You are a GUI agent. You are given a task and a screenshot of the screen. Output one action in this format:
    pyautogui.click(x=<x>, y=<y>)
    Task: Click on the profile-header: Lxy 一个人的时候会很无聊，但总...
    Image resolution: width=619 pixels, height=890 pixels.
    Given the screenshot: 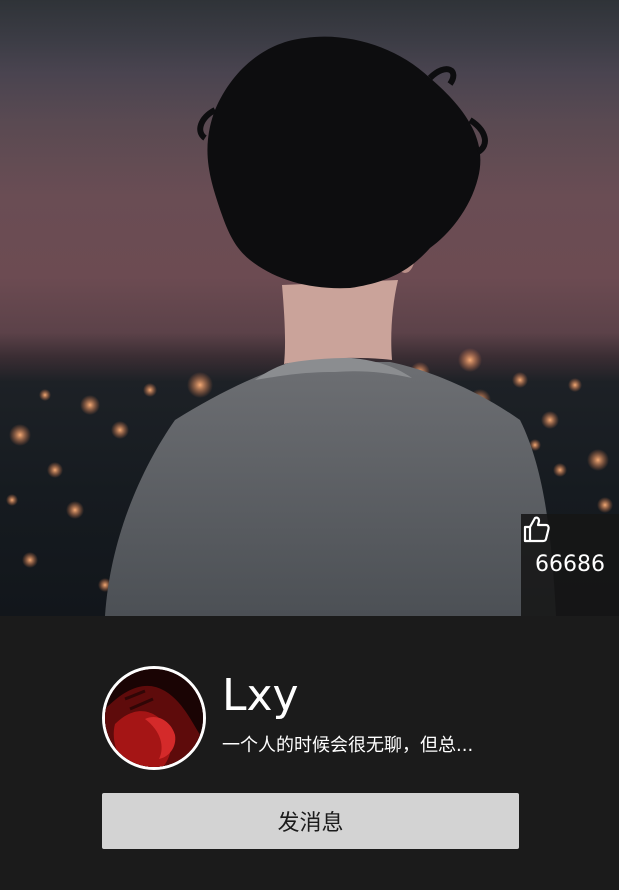 What is the action you would take?
    pyautogui.click(x=312, y=719)
    